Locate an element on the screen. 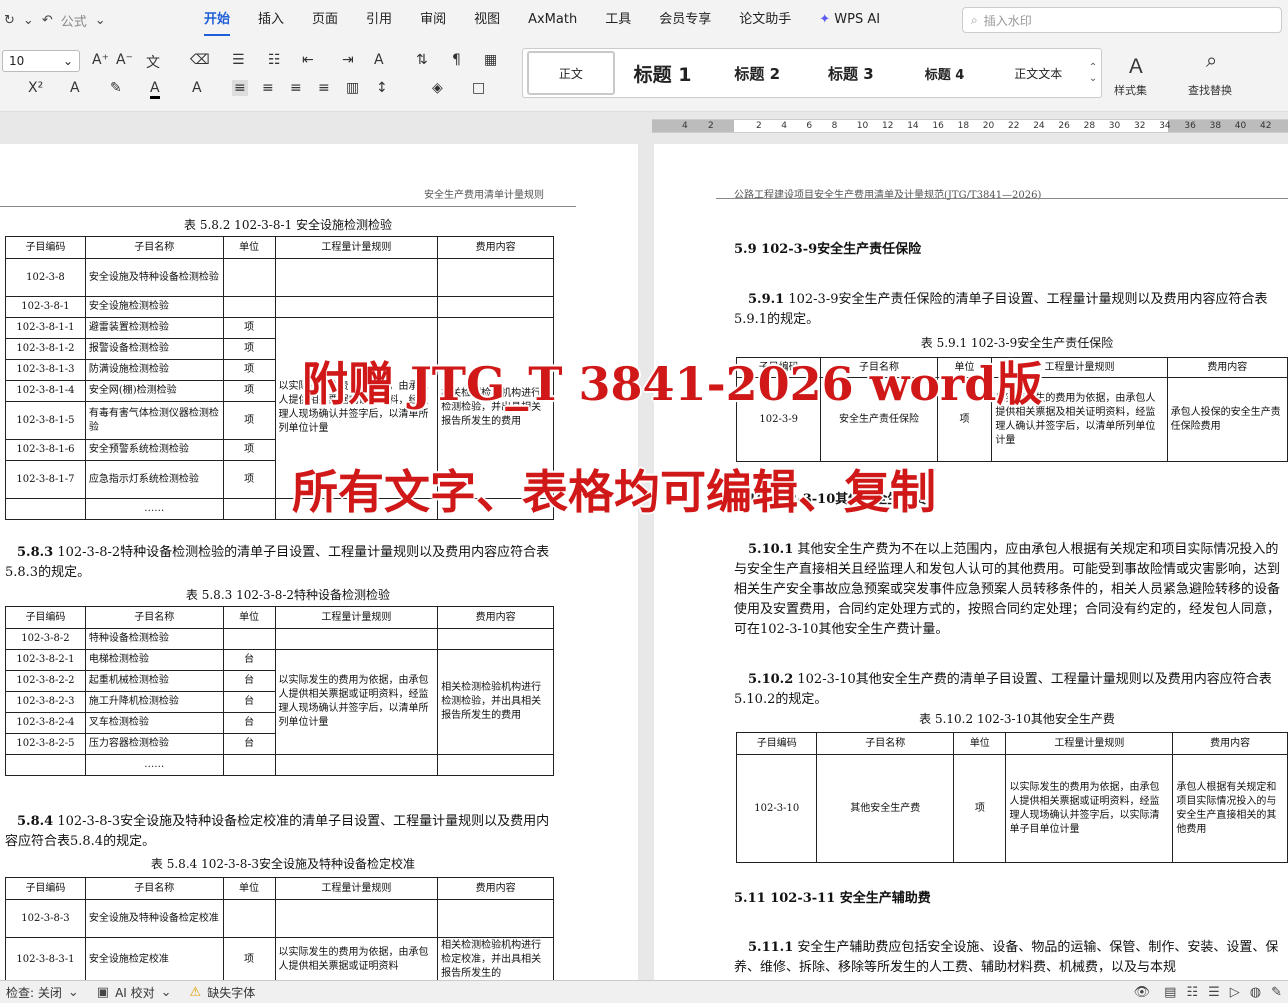 This screenshot has height=1003, width=1288. font-color-icon: A is located at coordinates (155, 89).